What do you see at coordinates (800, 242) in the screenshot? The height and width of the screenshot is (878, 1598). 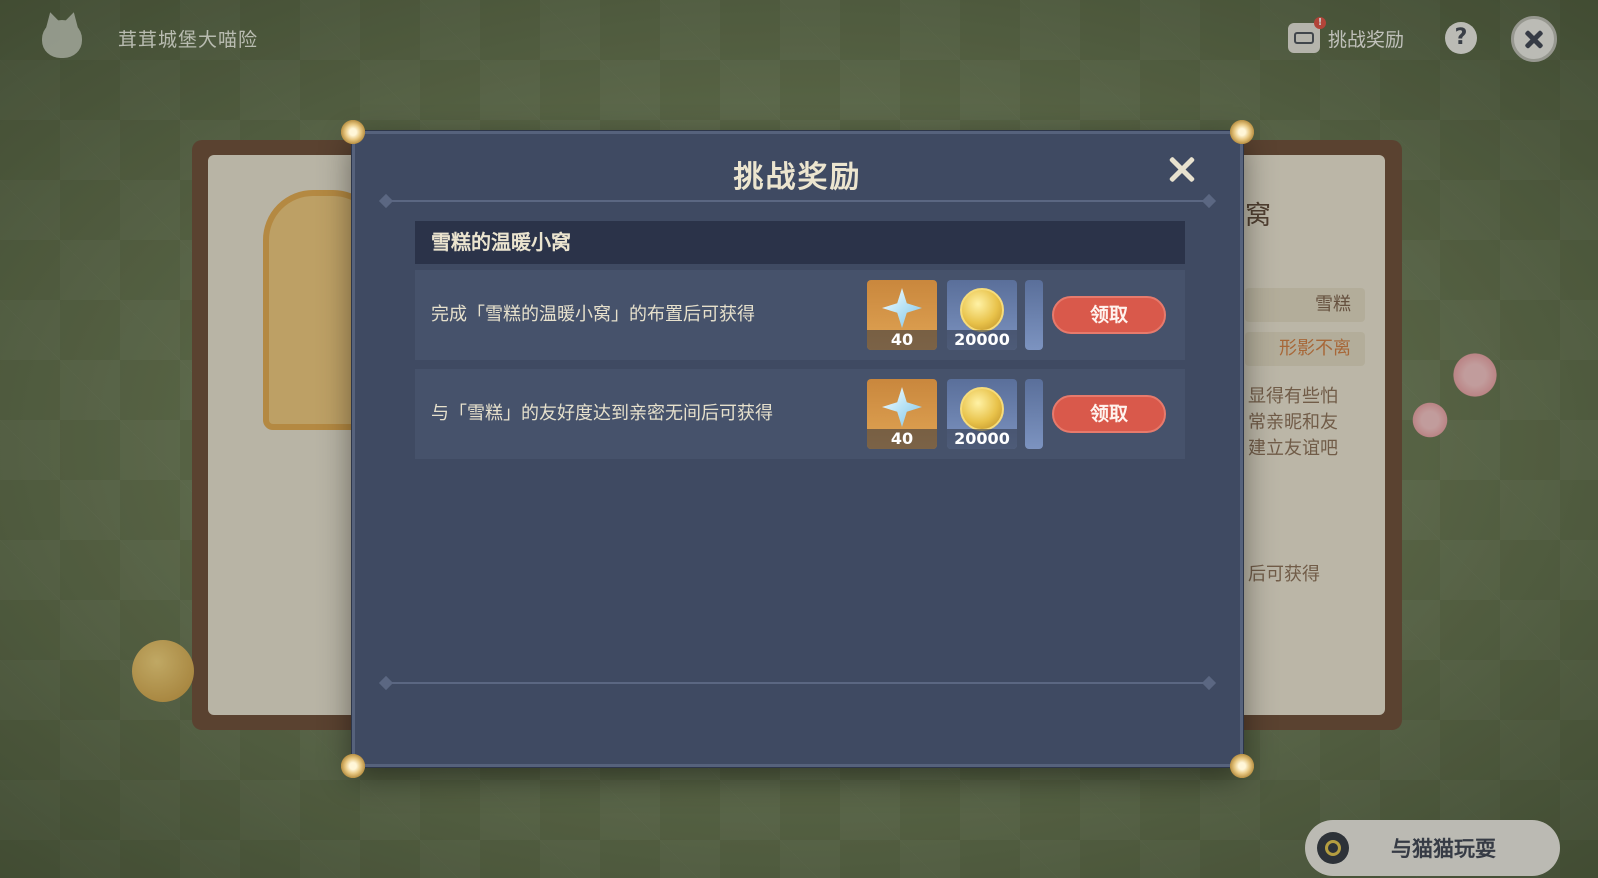 I see `section-title: 雪糕的温暖小窝` at bounding box center [800, 242].